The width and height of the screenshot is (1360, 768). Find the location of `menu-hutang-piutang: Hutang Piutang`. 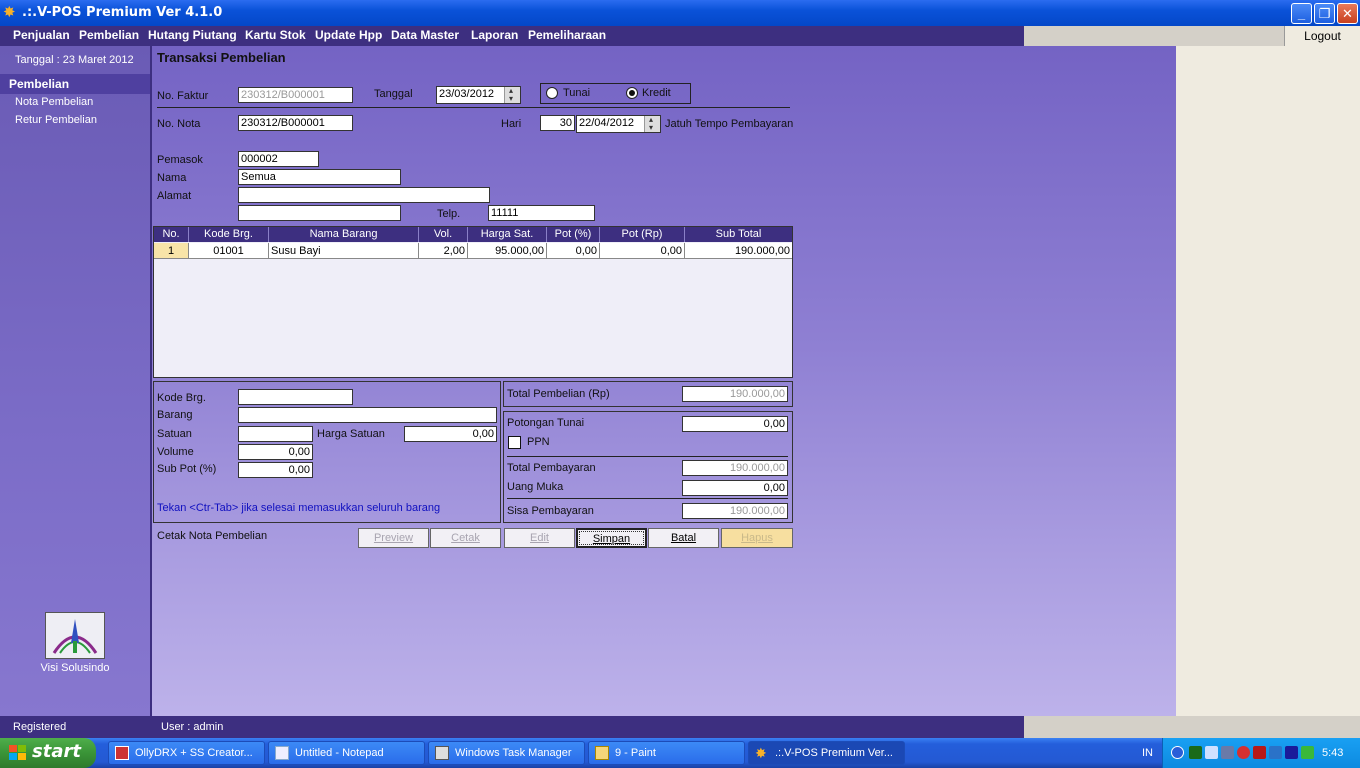

menu-hutang-piutang: Hutang Piutang is located at coordinates (192, 35).